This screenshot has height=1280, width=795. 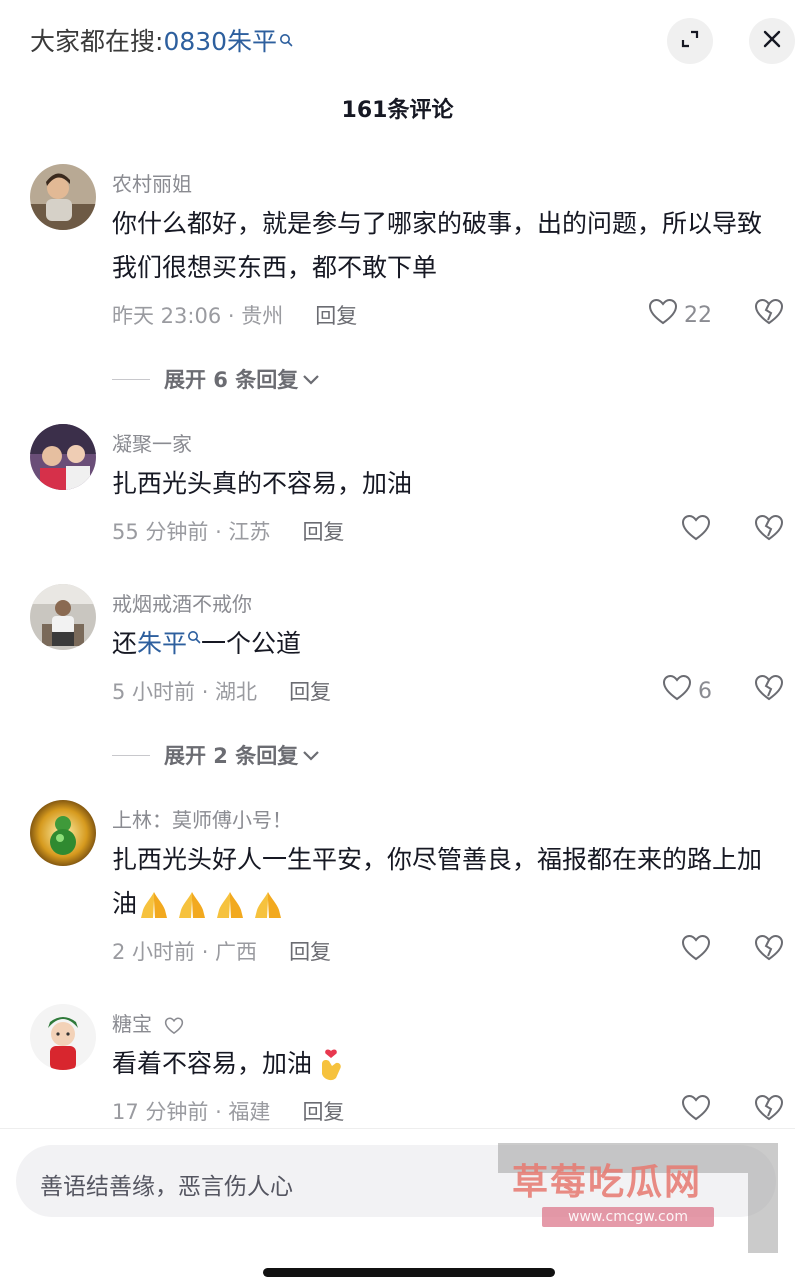 What do you see at coordinates (213, 903) in the screenshot?
I see `pray-emoji-icon` at bounding box center [213, 903].